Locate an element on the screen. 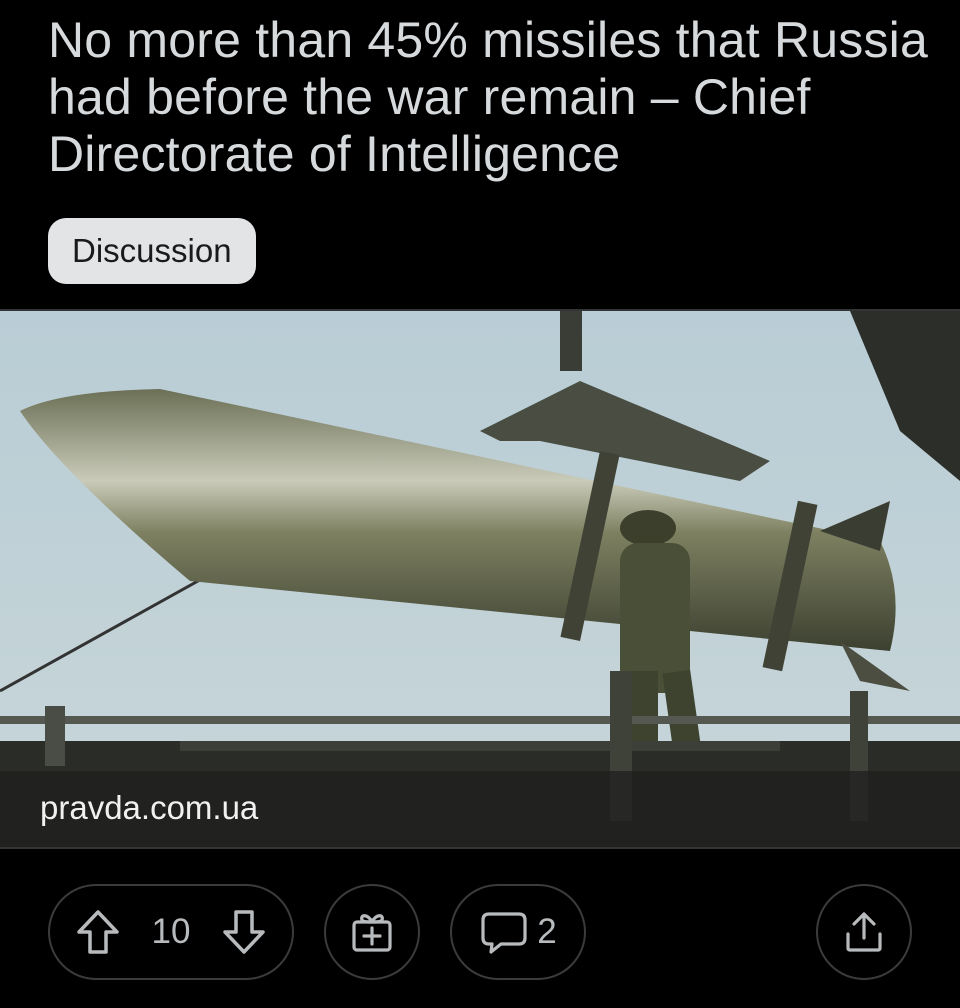  comments-button: 2 is located at coordinates (518, 932).